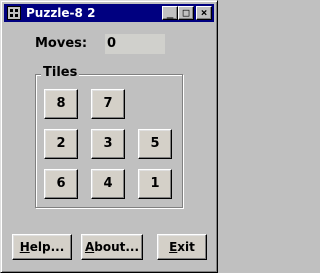  Describe the element at coordinates (108, 104) in the screenshot. I see `tile-r1c2: 7` at that location.